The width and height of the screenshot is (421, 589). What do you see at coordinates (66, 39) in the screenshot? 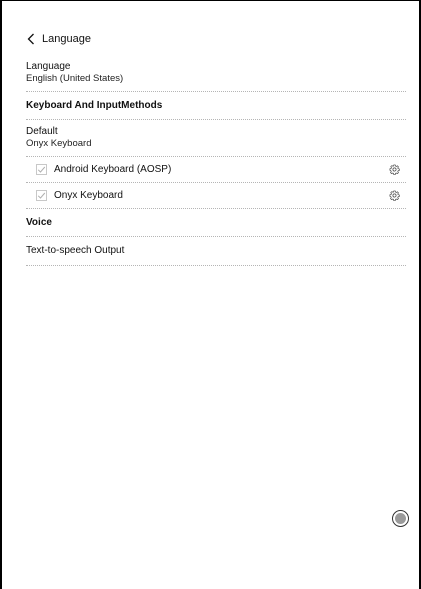
I see `page-title: Language` at bounding box center [66, 39].